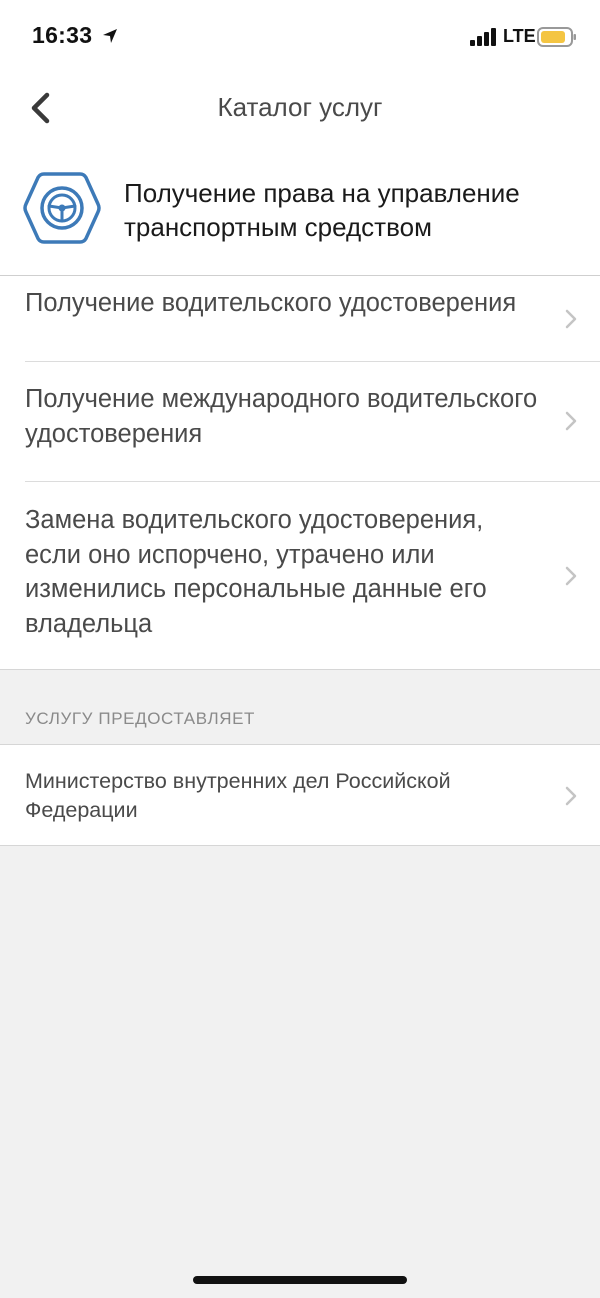 Image resolution: width=600 pixels, height=1298 pixels. What do you see at coordinates (556, 37) in the screenshot?
I see `battery-icon` at bounding box center [556, 37].